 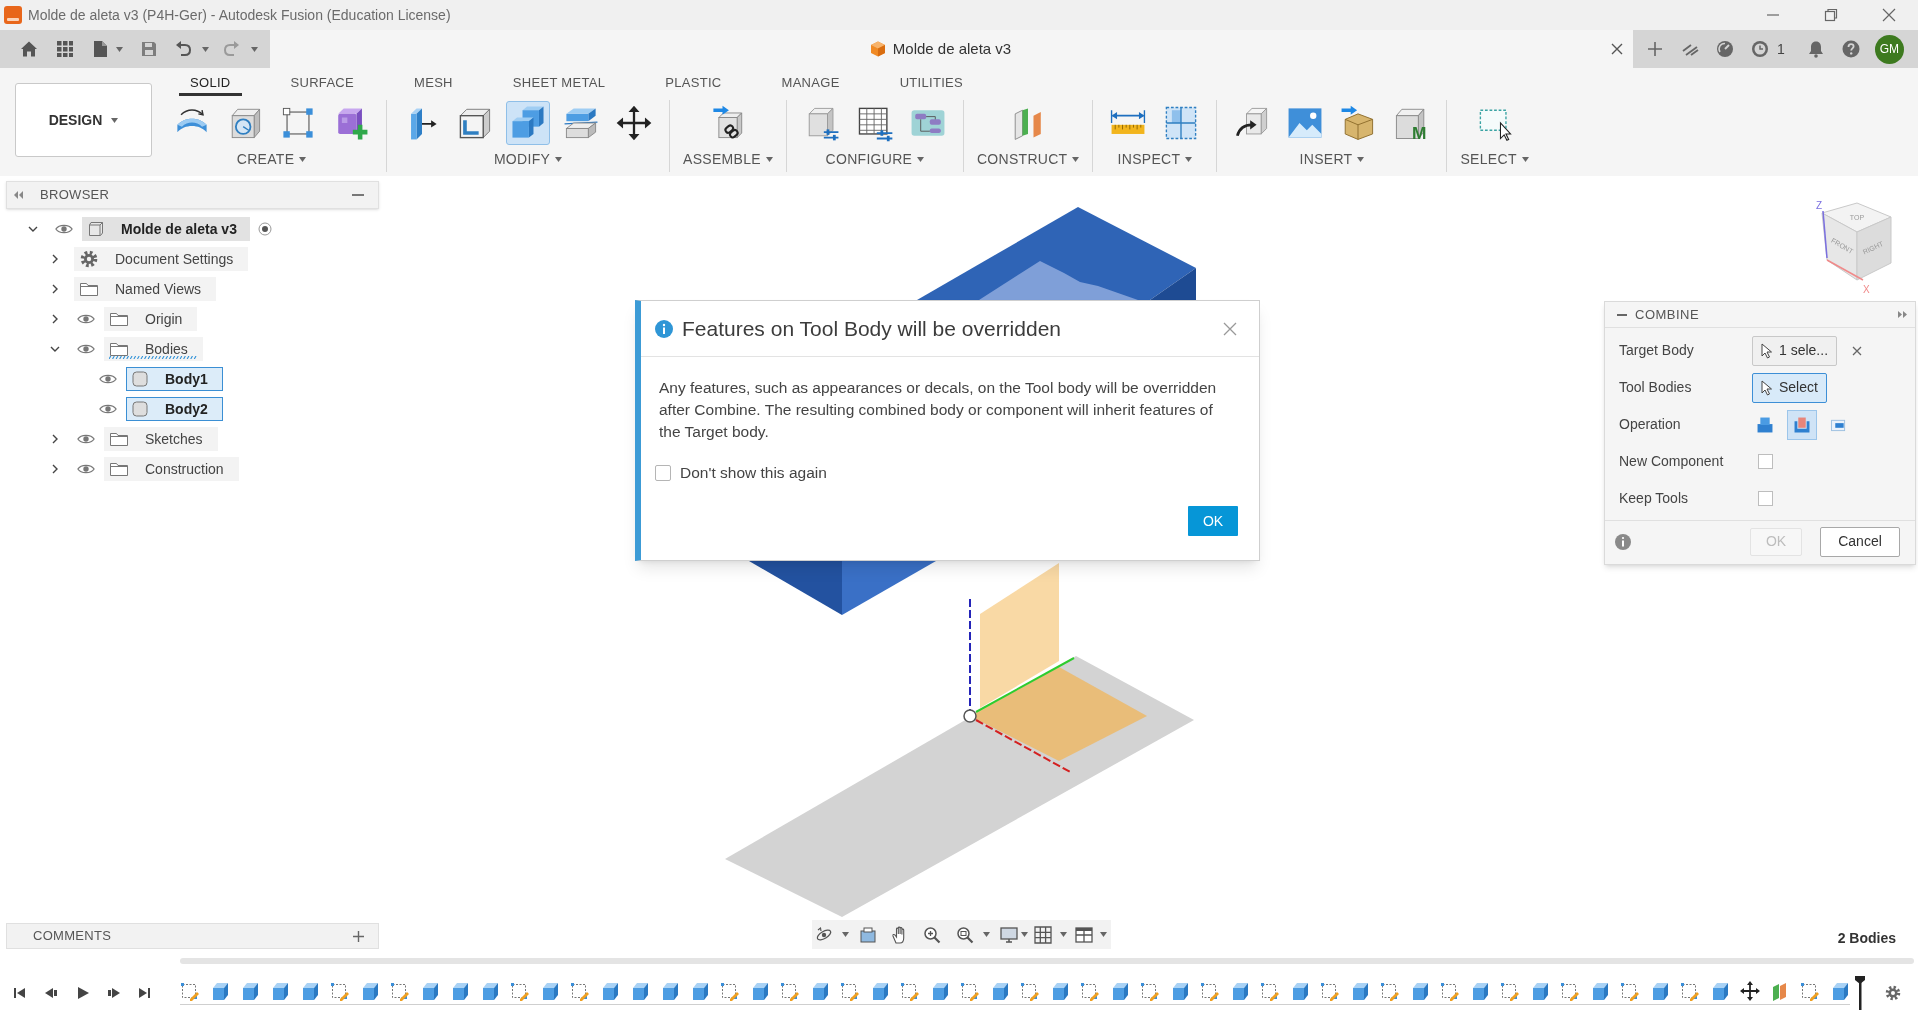 What do you see at coordinates (144, 993) in the screenshot?
I see `skip-to-end-icon` at bounding box center [144, 993].